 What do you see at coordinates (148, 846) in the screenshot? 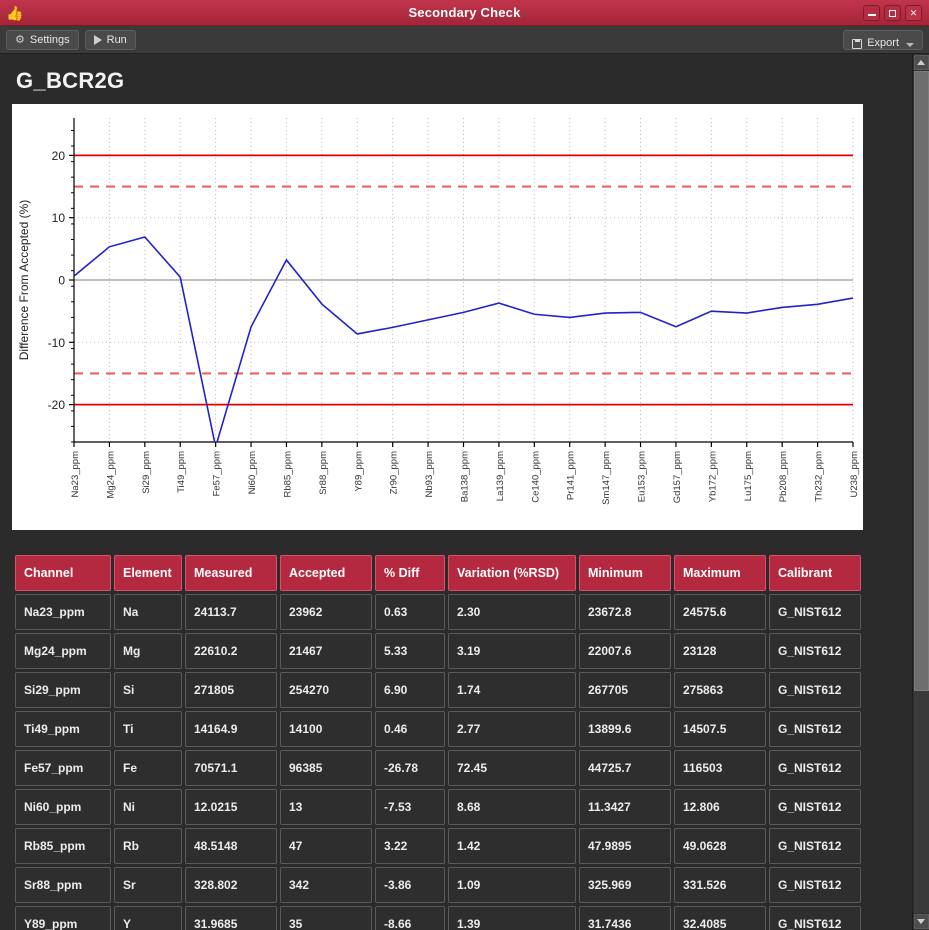
I see `cell-element: Rb` at bounding box center [148, 846].